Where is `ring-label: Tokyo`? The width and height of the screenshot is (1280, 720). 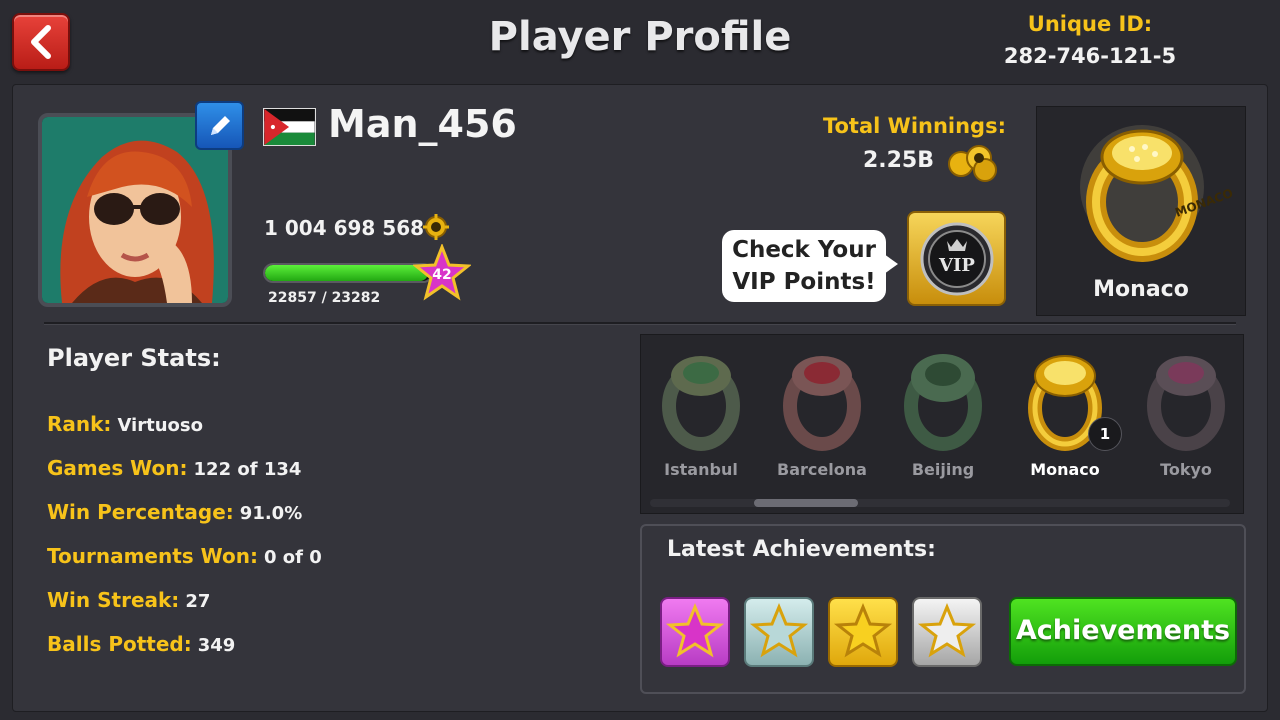 ring-label: Tokyo is located at coordinates (1186, 469).